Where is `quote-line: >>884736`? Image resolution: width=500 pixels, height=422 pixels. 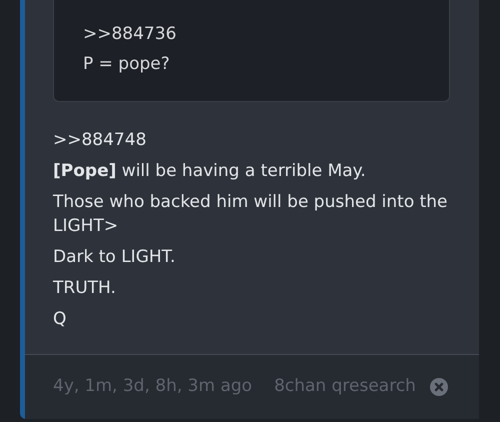 quote-line: >>884736 is located at coordinates (130, 34).